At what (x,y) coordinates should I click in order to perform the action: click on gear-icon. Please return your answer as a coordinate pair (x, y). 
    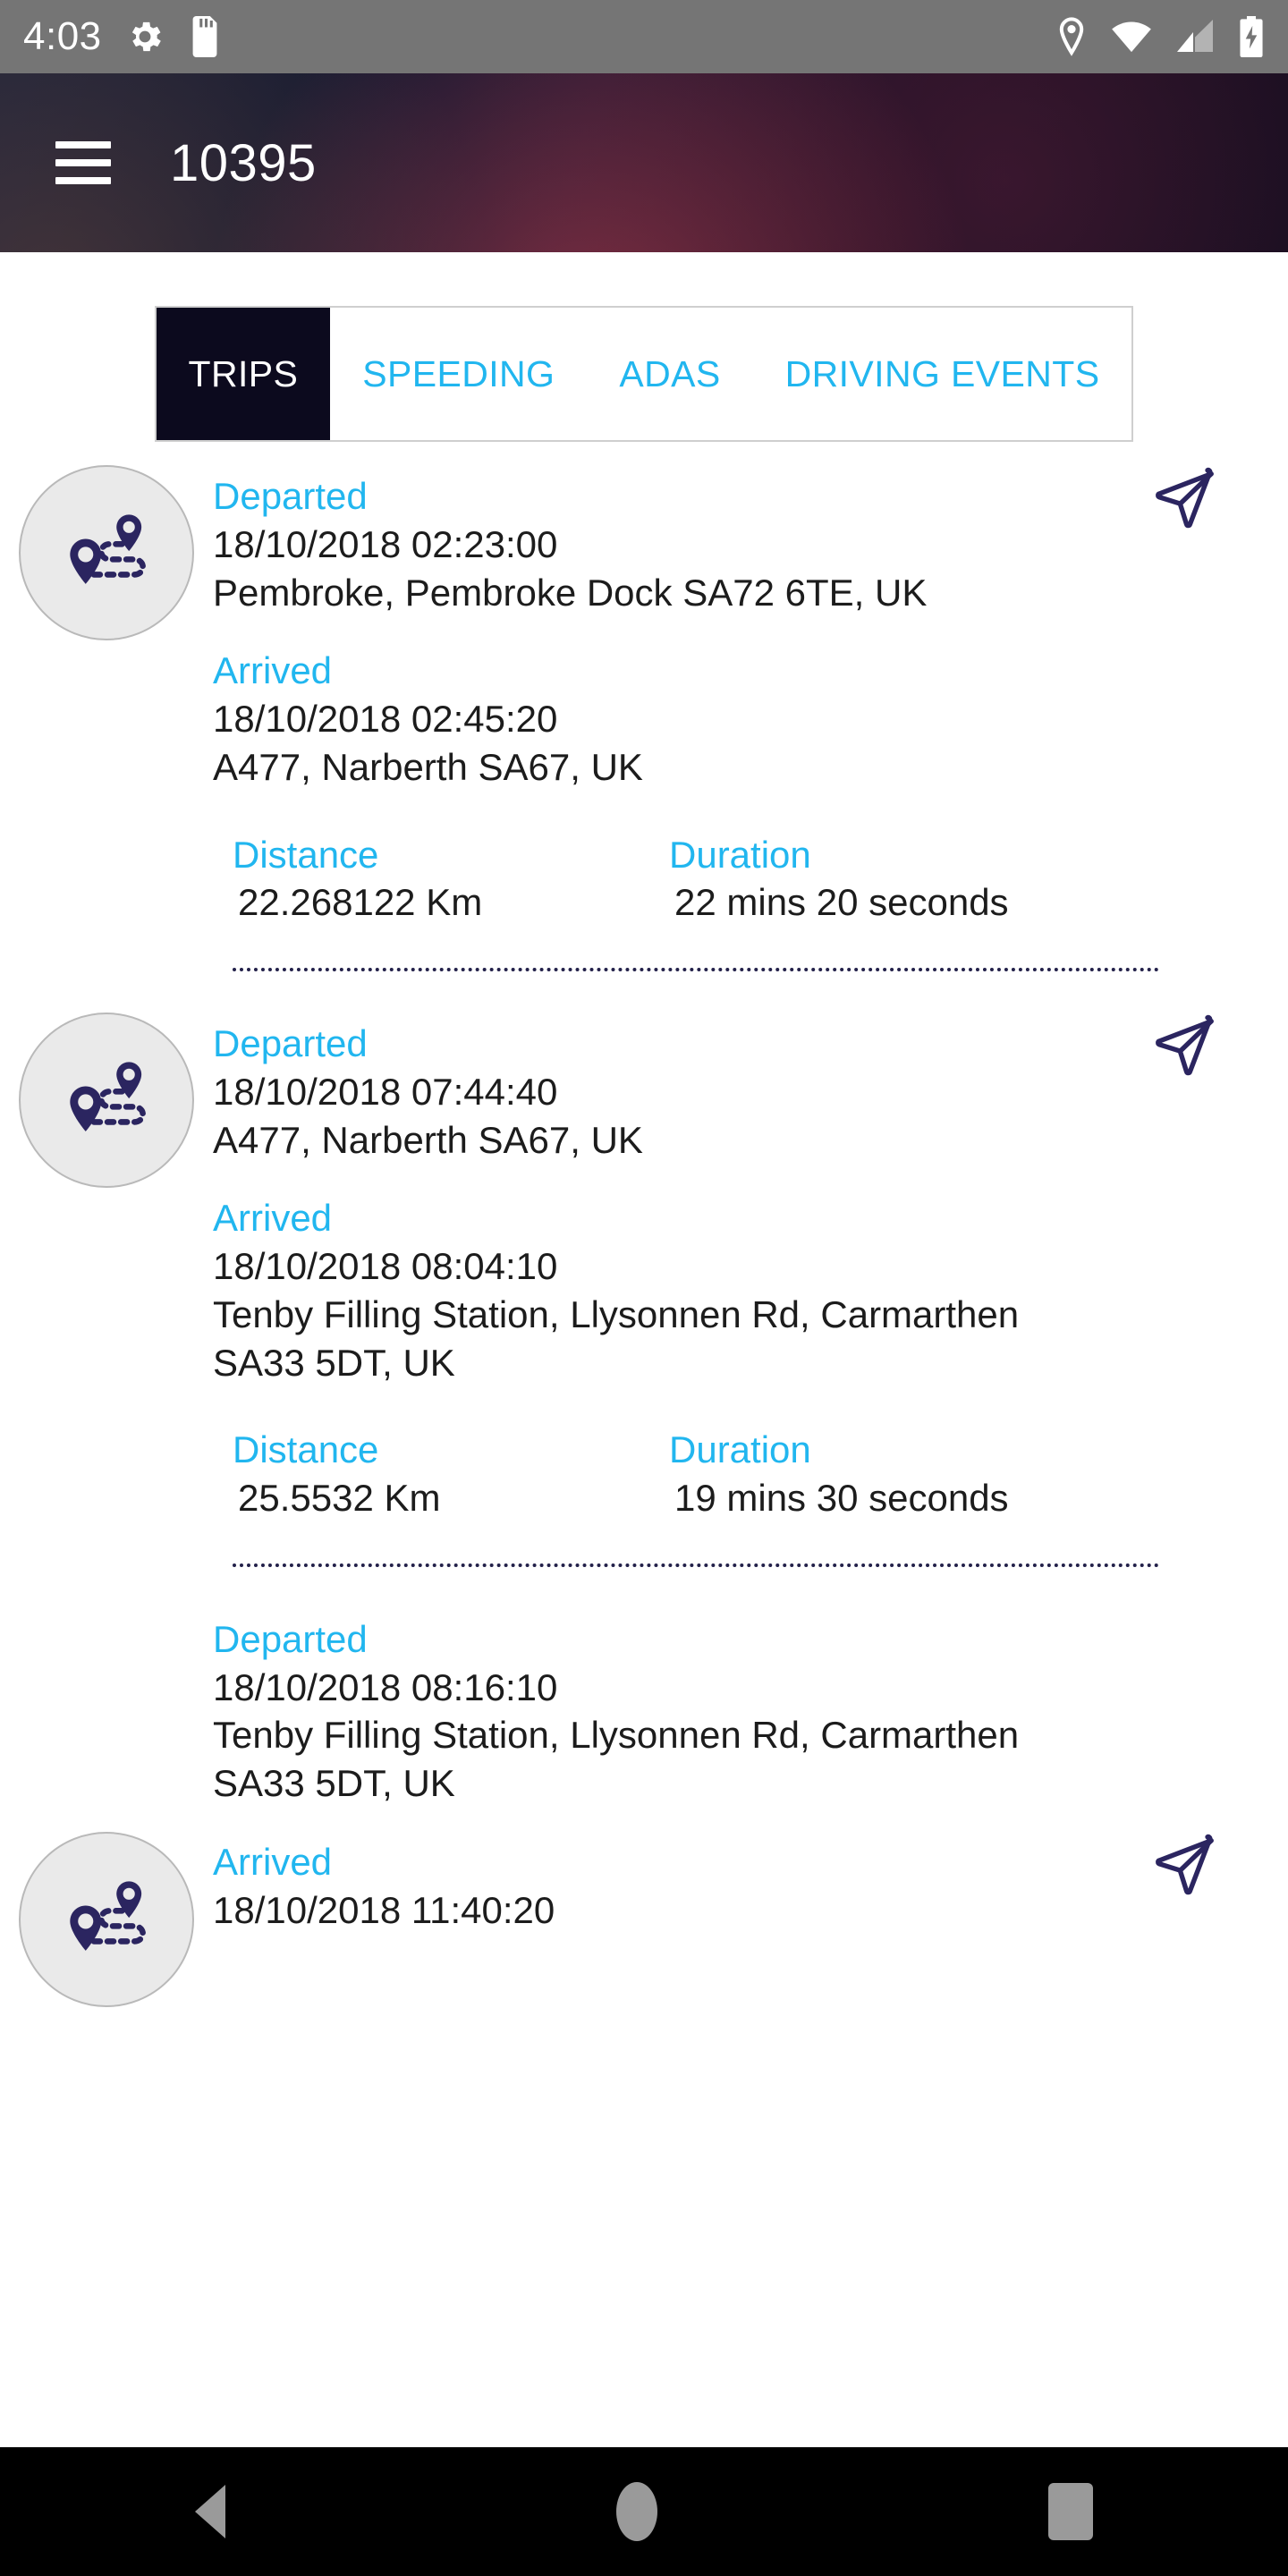
    Looking at the image, I should click on (146, 36).